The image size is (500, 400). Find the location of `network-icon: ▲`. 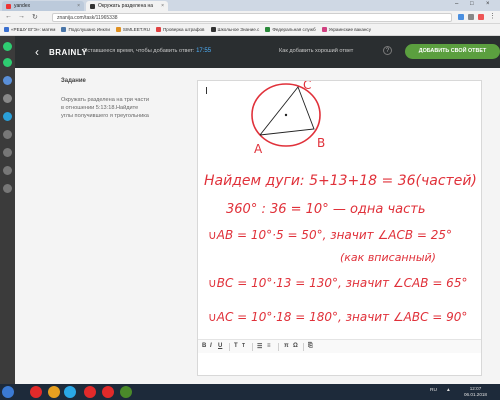

network-icon: ▲ is located at coordinates (448, 390).